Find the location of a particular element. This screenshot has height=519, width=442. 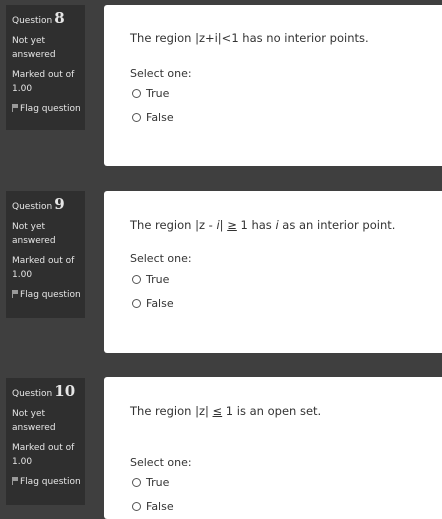

question-number-value: 8 is located at coordinates (59, 18).